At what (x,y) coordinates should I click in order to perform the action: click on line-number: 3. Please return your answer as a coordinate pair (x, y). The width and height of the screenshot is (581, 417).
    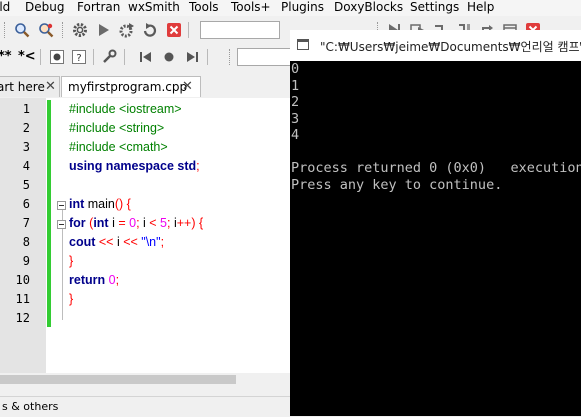
    Looking at the image, I should click on (26, 147).